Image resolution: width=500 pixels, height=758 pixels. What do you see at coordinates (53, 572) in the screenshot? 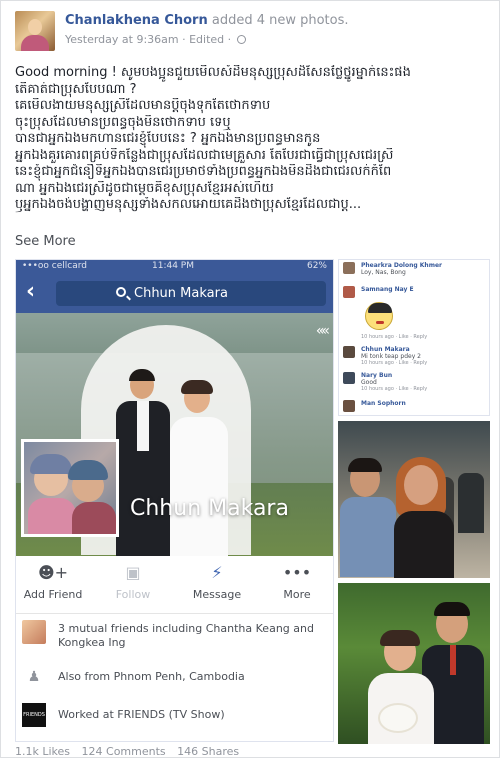
I see `add-friend-icon: ☻+` at bounding box center [53, 572].